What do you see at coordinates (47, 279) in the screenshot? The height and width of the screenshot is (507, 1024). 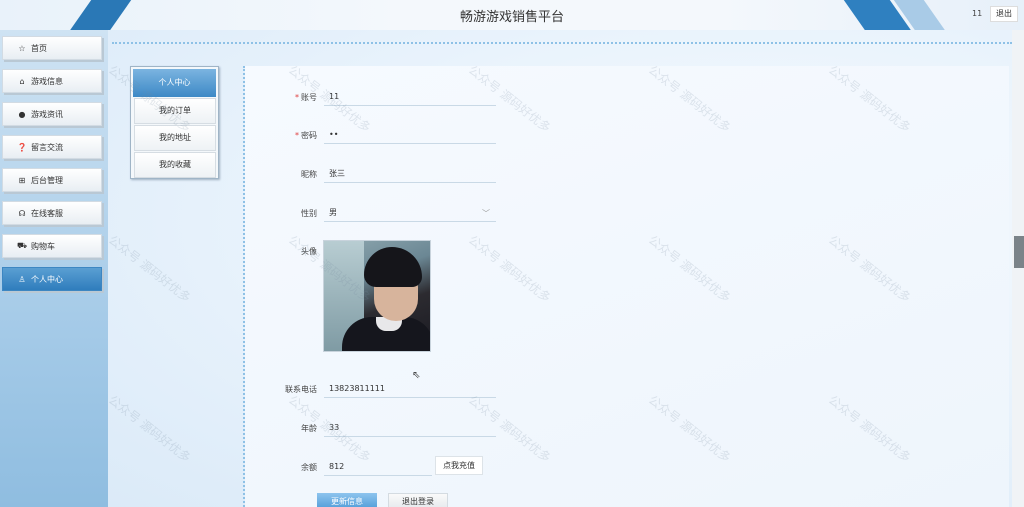 I see `sidebar-item-label: 个人中心` at bounding box center [47, 279].